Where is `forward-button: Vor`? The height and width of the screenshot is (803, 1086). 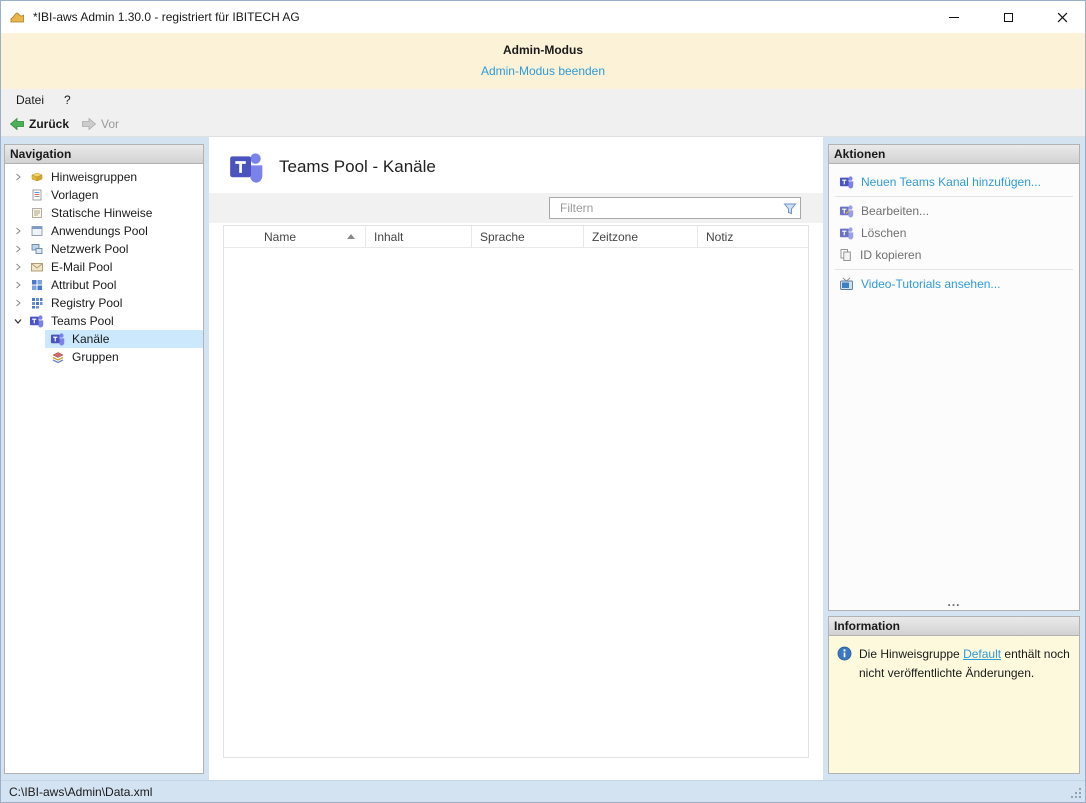 forward-button: Vor is located at coordinates (100, 124).